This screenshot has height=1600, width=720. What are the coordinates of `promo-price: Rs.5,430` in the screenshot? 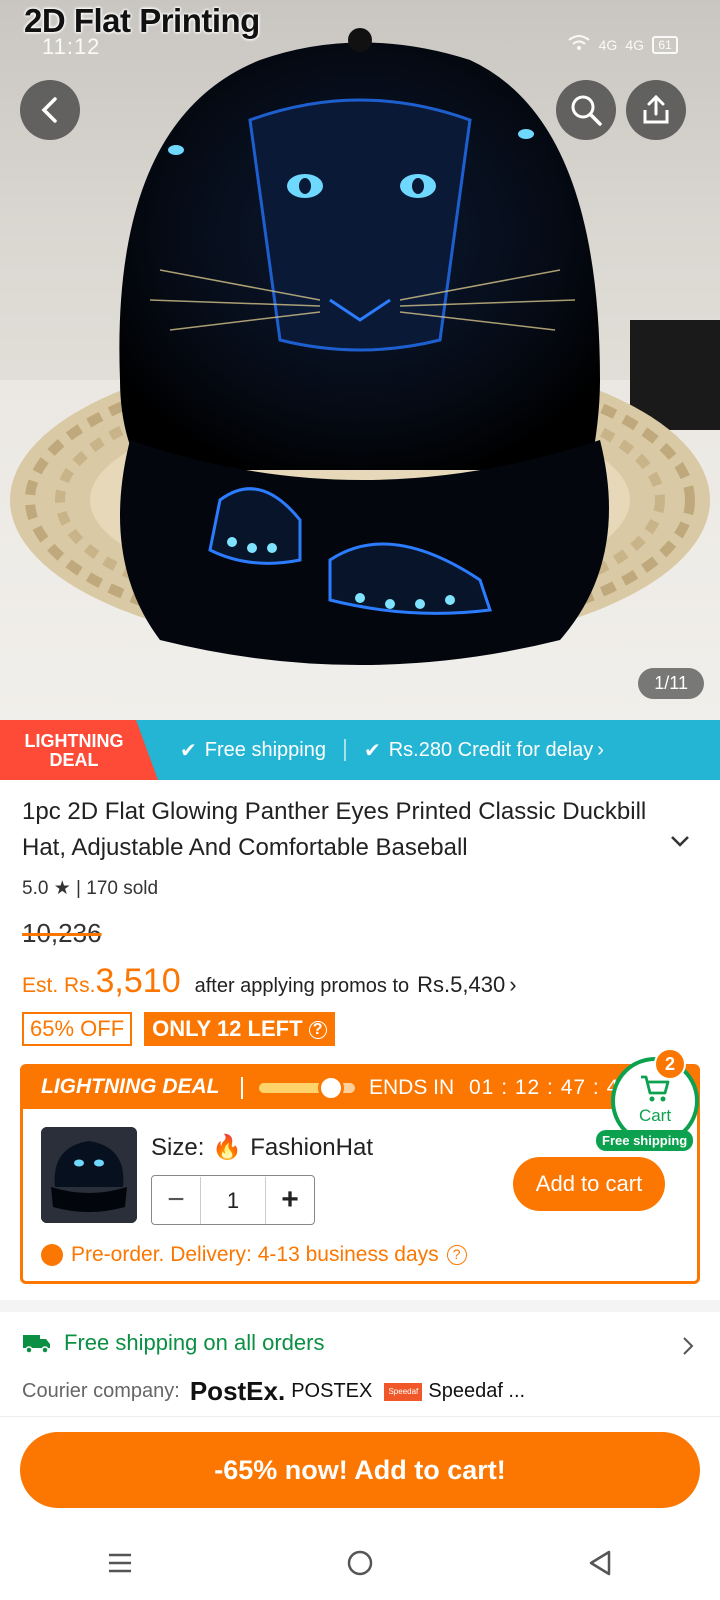 It's located at (461, 984).